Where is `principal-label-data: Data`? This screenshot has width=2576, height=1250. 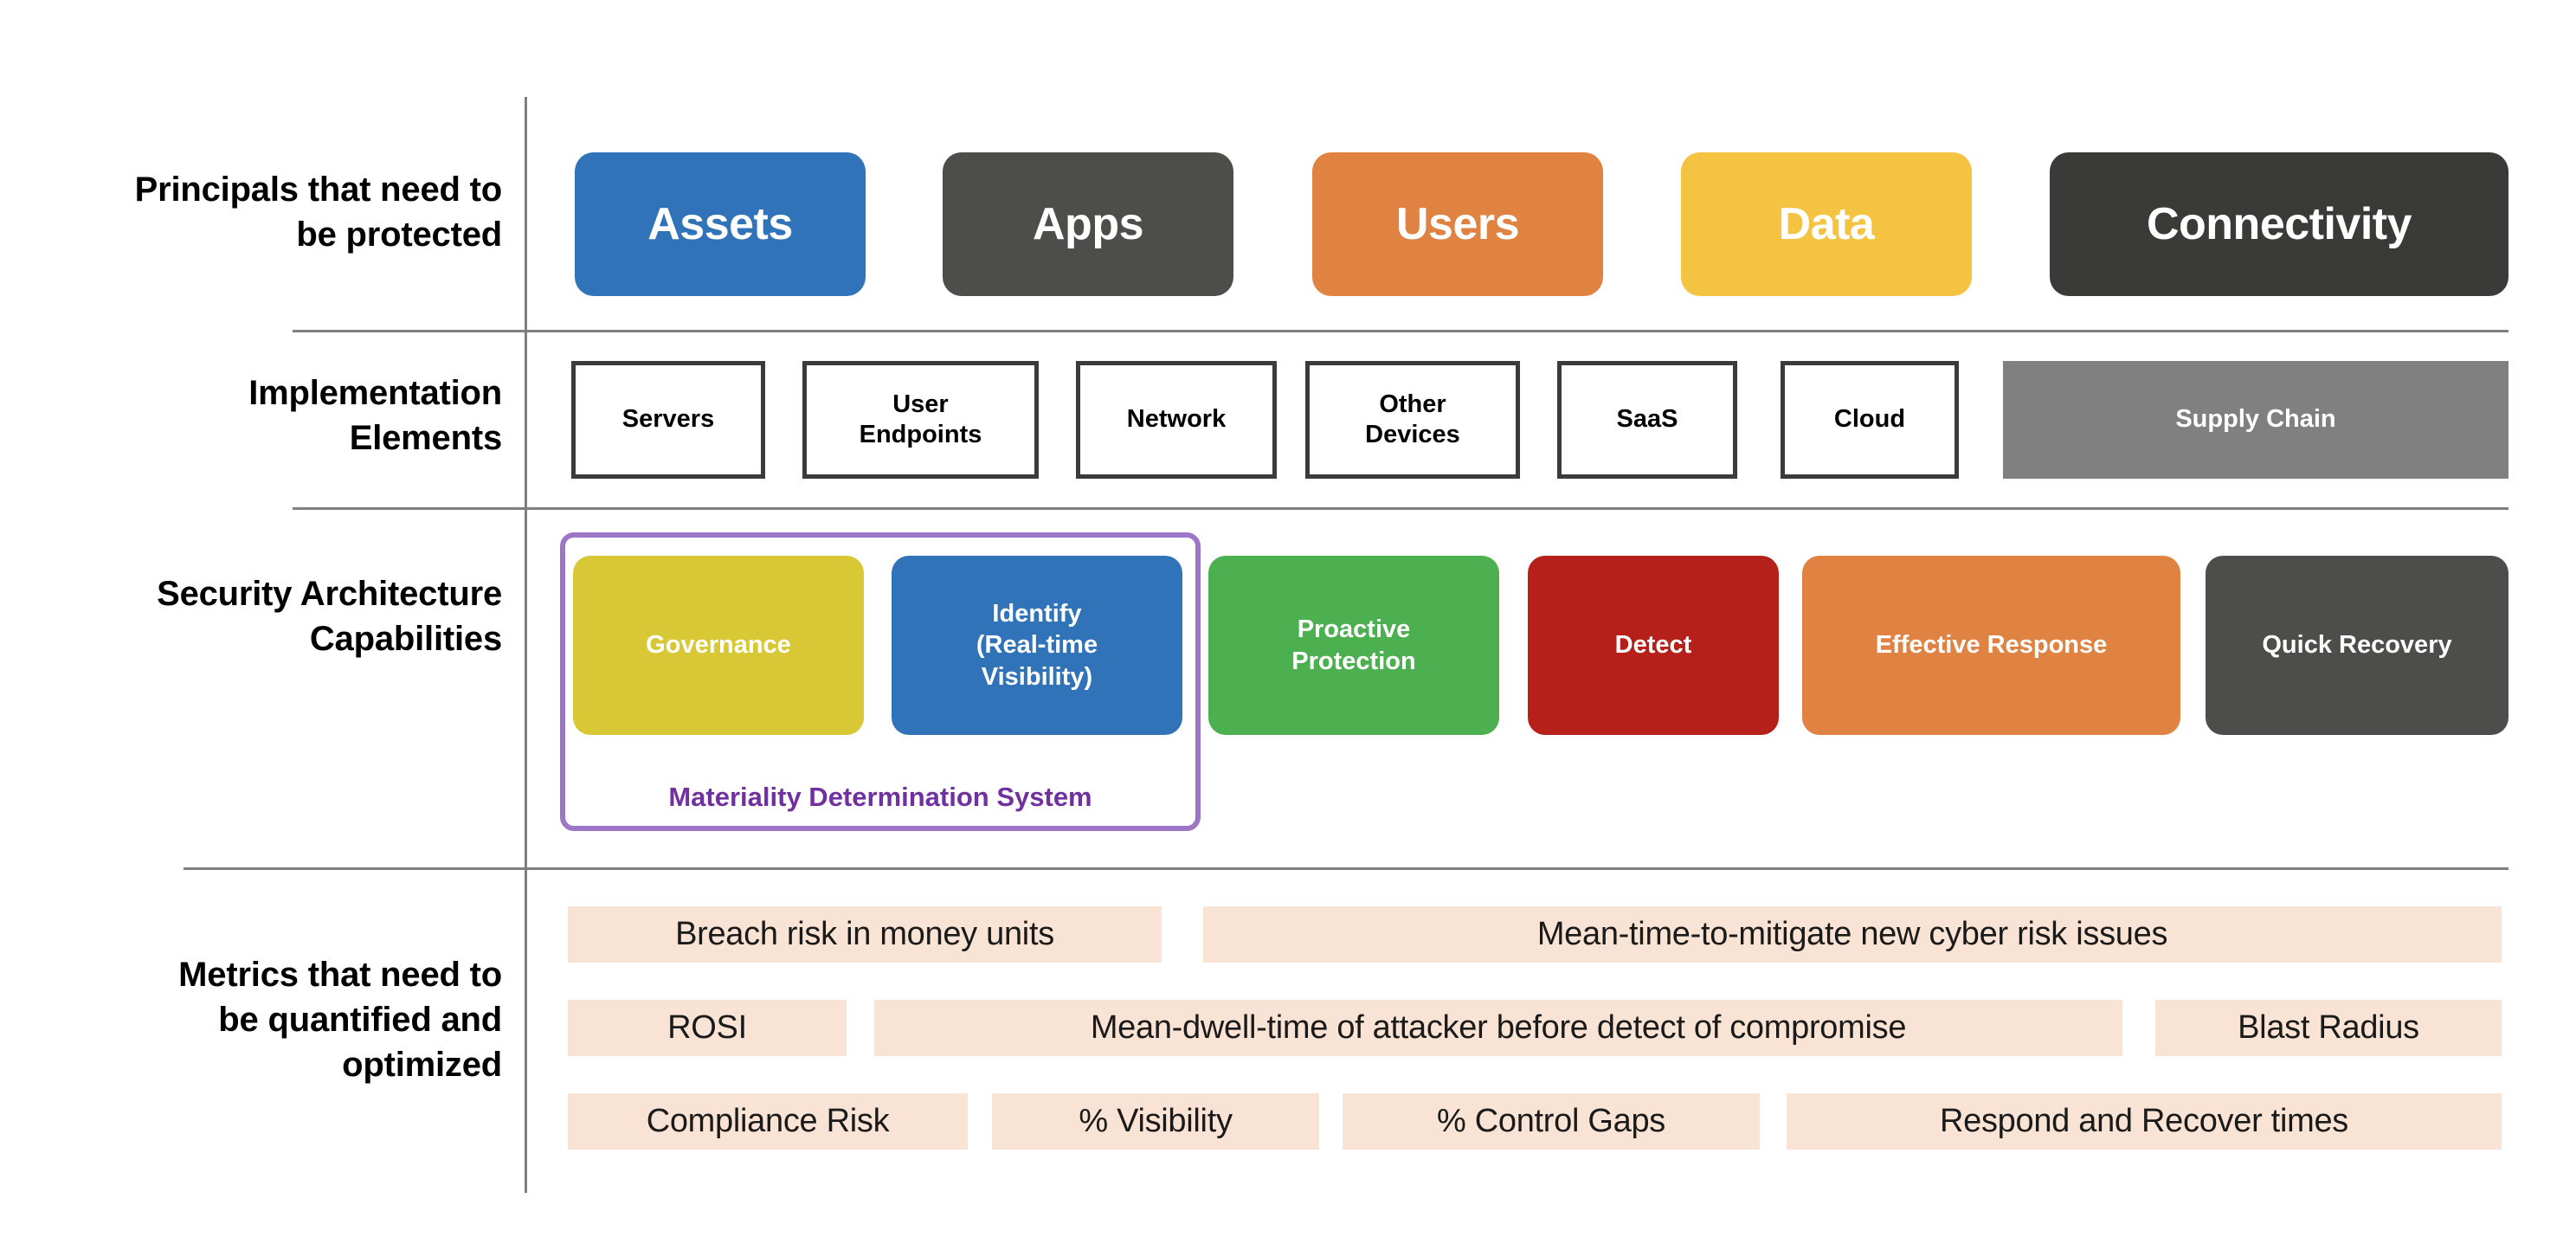
principal-label-data: Data is located at coordinates (1826, 223).